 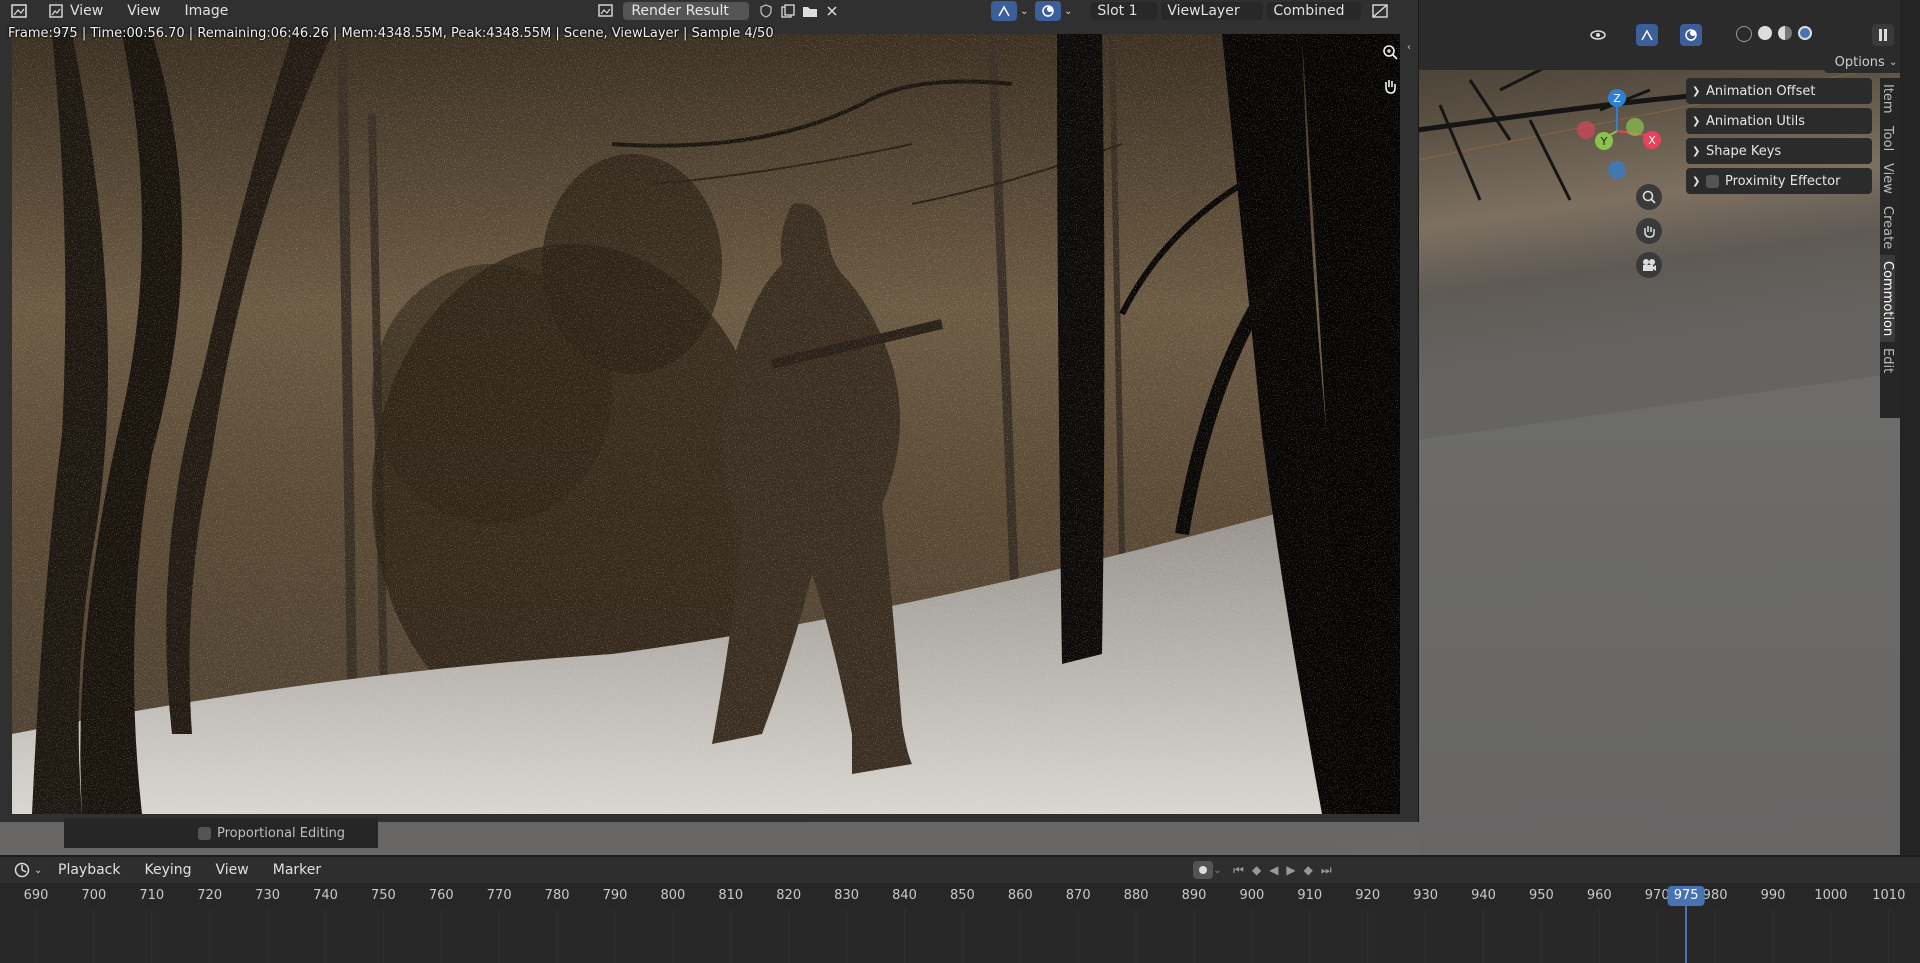 What do you see at coordinates (383, 895) in the screenshot?
I see `timeline-tick-label: 750` at bounding box center [383, 895].